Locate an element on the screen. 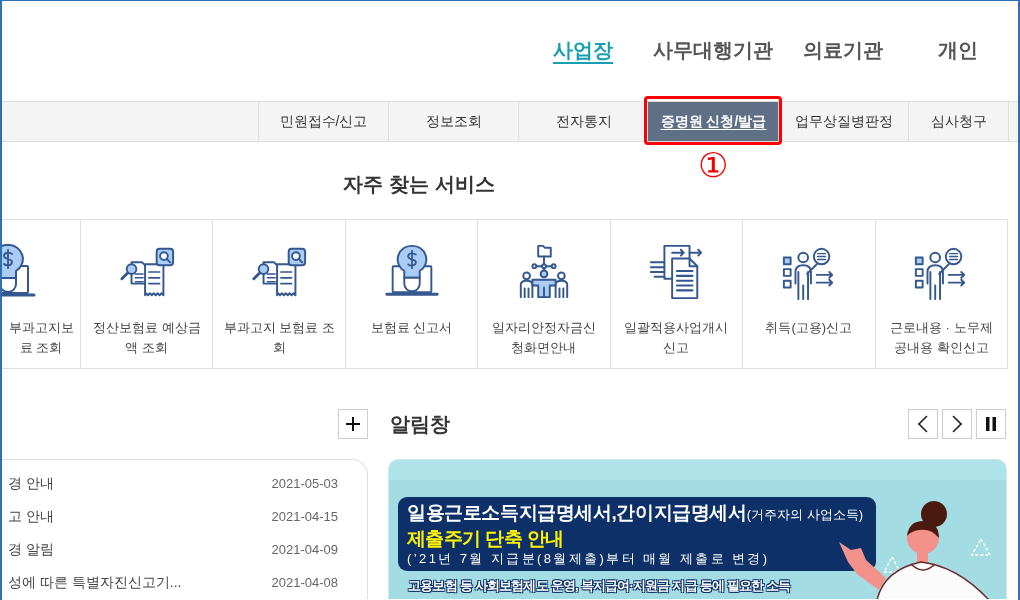 This screenshot has height=600, width=1020. sub-nav-tab: 정보조회 is located at coordinates (453, 121).